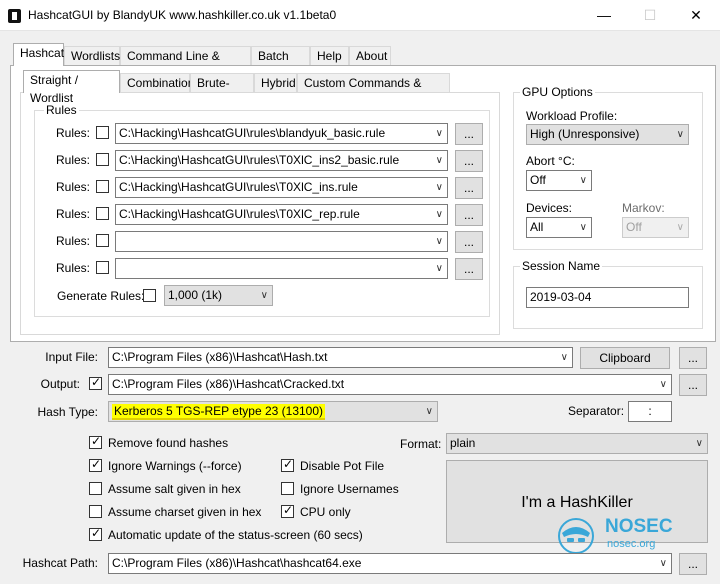  What do you see at coordinates (175, 466) in the screenshot?
I see `ignore-warnings-label: Ignore Warnings (--force)` at bounding box center [175, 466].